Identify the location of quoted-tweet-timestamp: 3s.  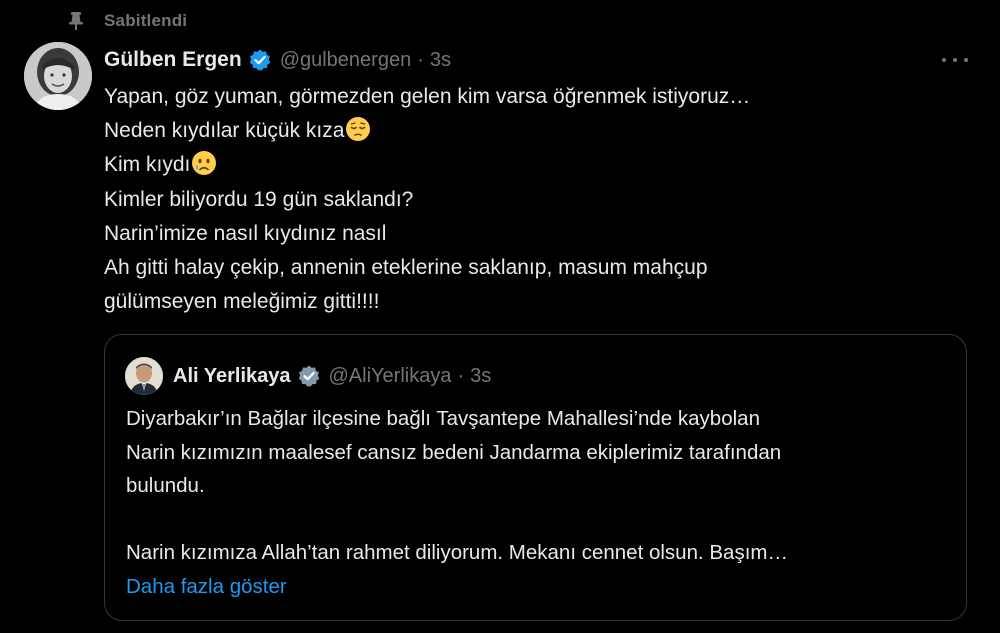
(481, 375).